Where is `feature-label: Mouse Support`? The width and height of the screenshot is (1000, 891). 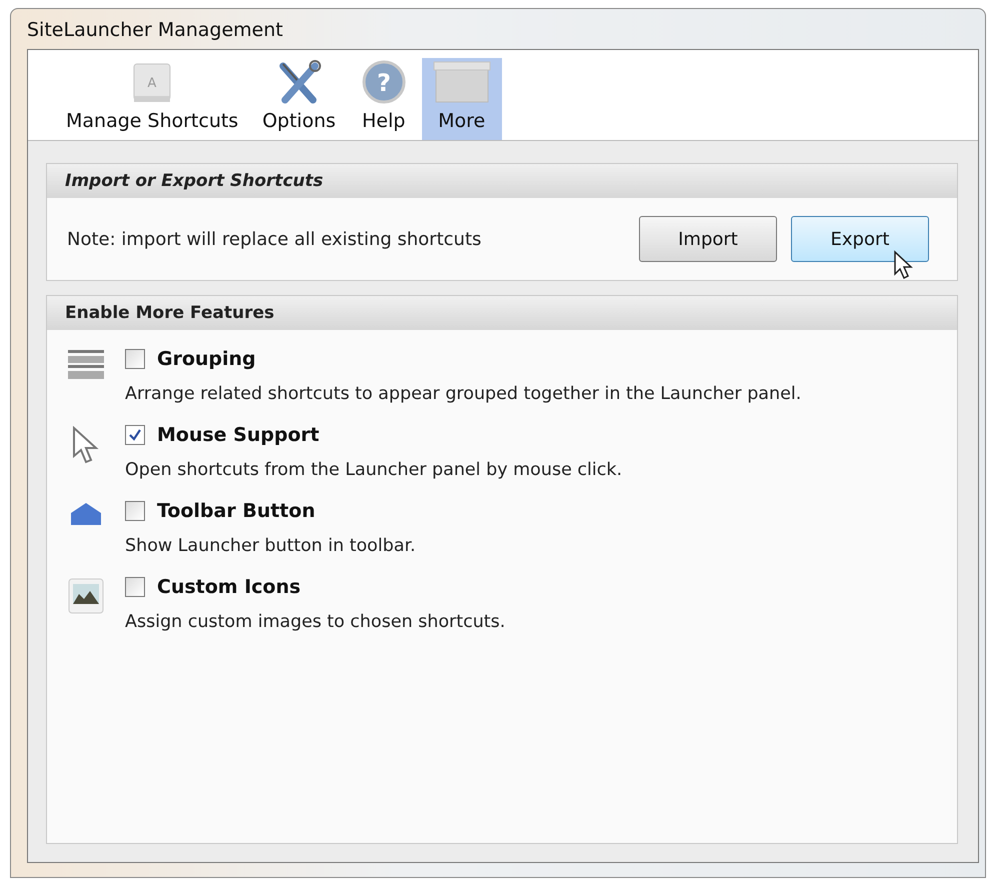
feature-label: Mouse Support is located at coordinates (238, 435).